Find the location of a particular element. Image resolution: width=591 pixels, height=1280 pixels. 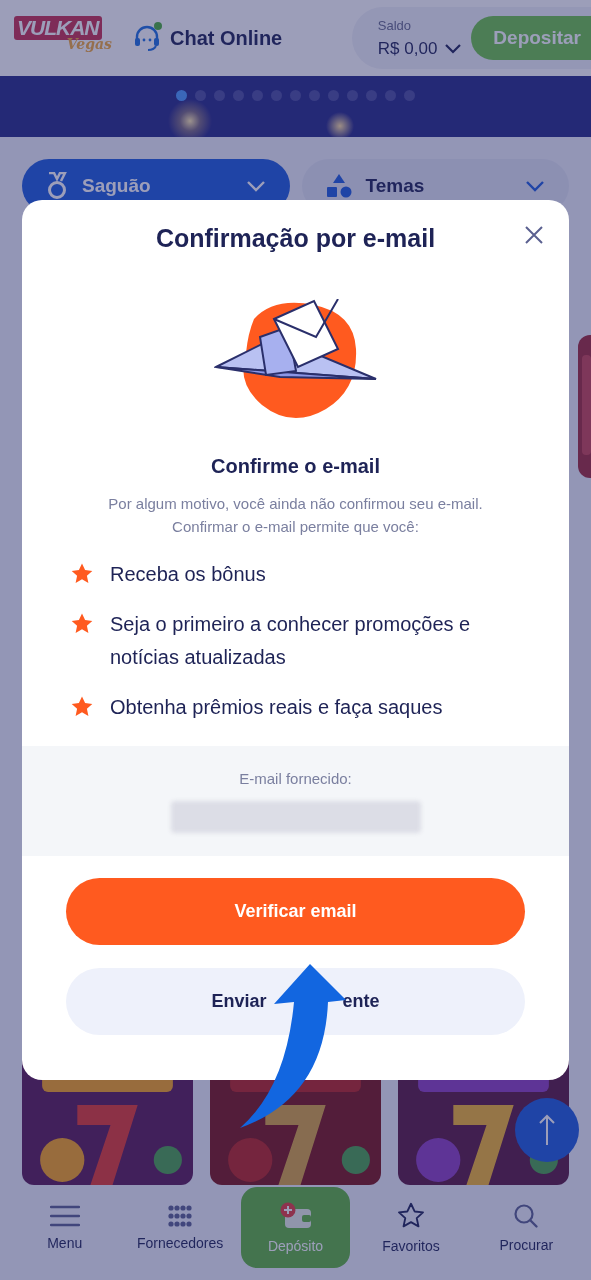

logo: VULKAN Vegas is located at coordinates (63, 38).